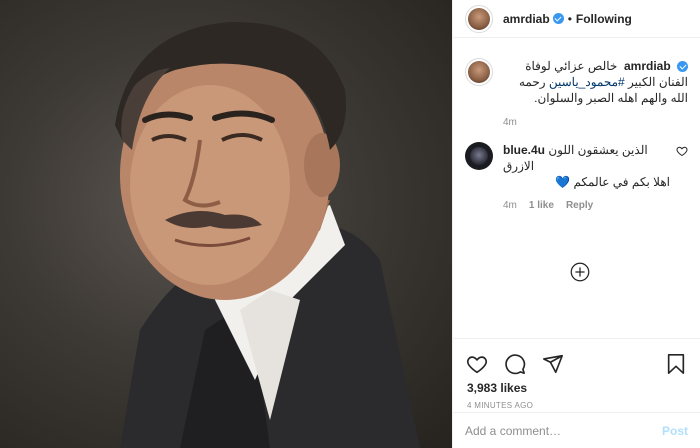 Image resolution: width=700 pixels, height=448 pixels. Describe the element at coordinates (576, 364) in the screenshot. I see `action-icons` at that location.